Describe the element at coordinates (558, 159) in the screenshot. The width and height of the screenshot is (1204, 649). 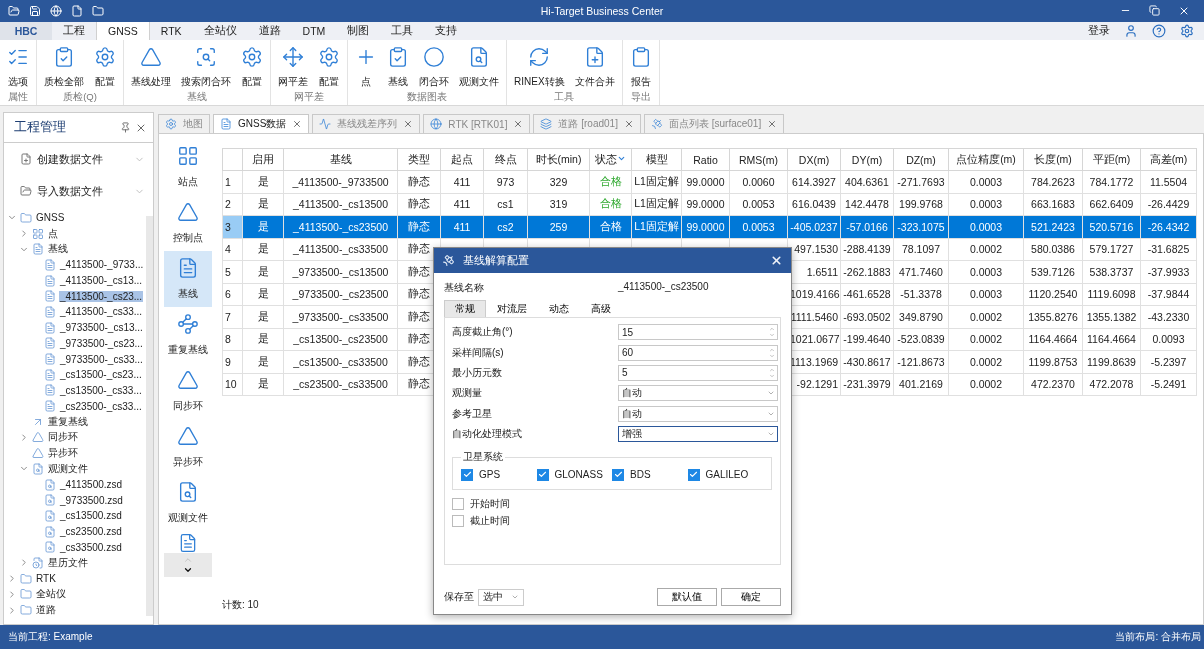
I see `column-header: 时长(min)` at that location.